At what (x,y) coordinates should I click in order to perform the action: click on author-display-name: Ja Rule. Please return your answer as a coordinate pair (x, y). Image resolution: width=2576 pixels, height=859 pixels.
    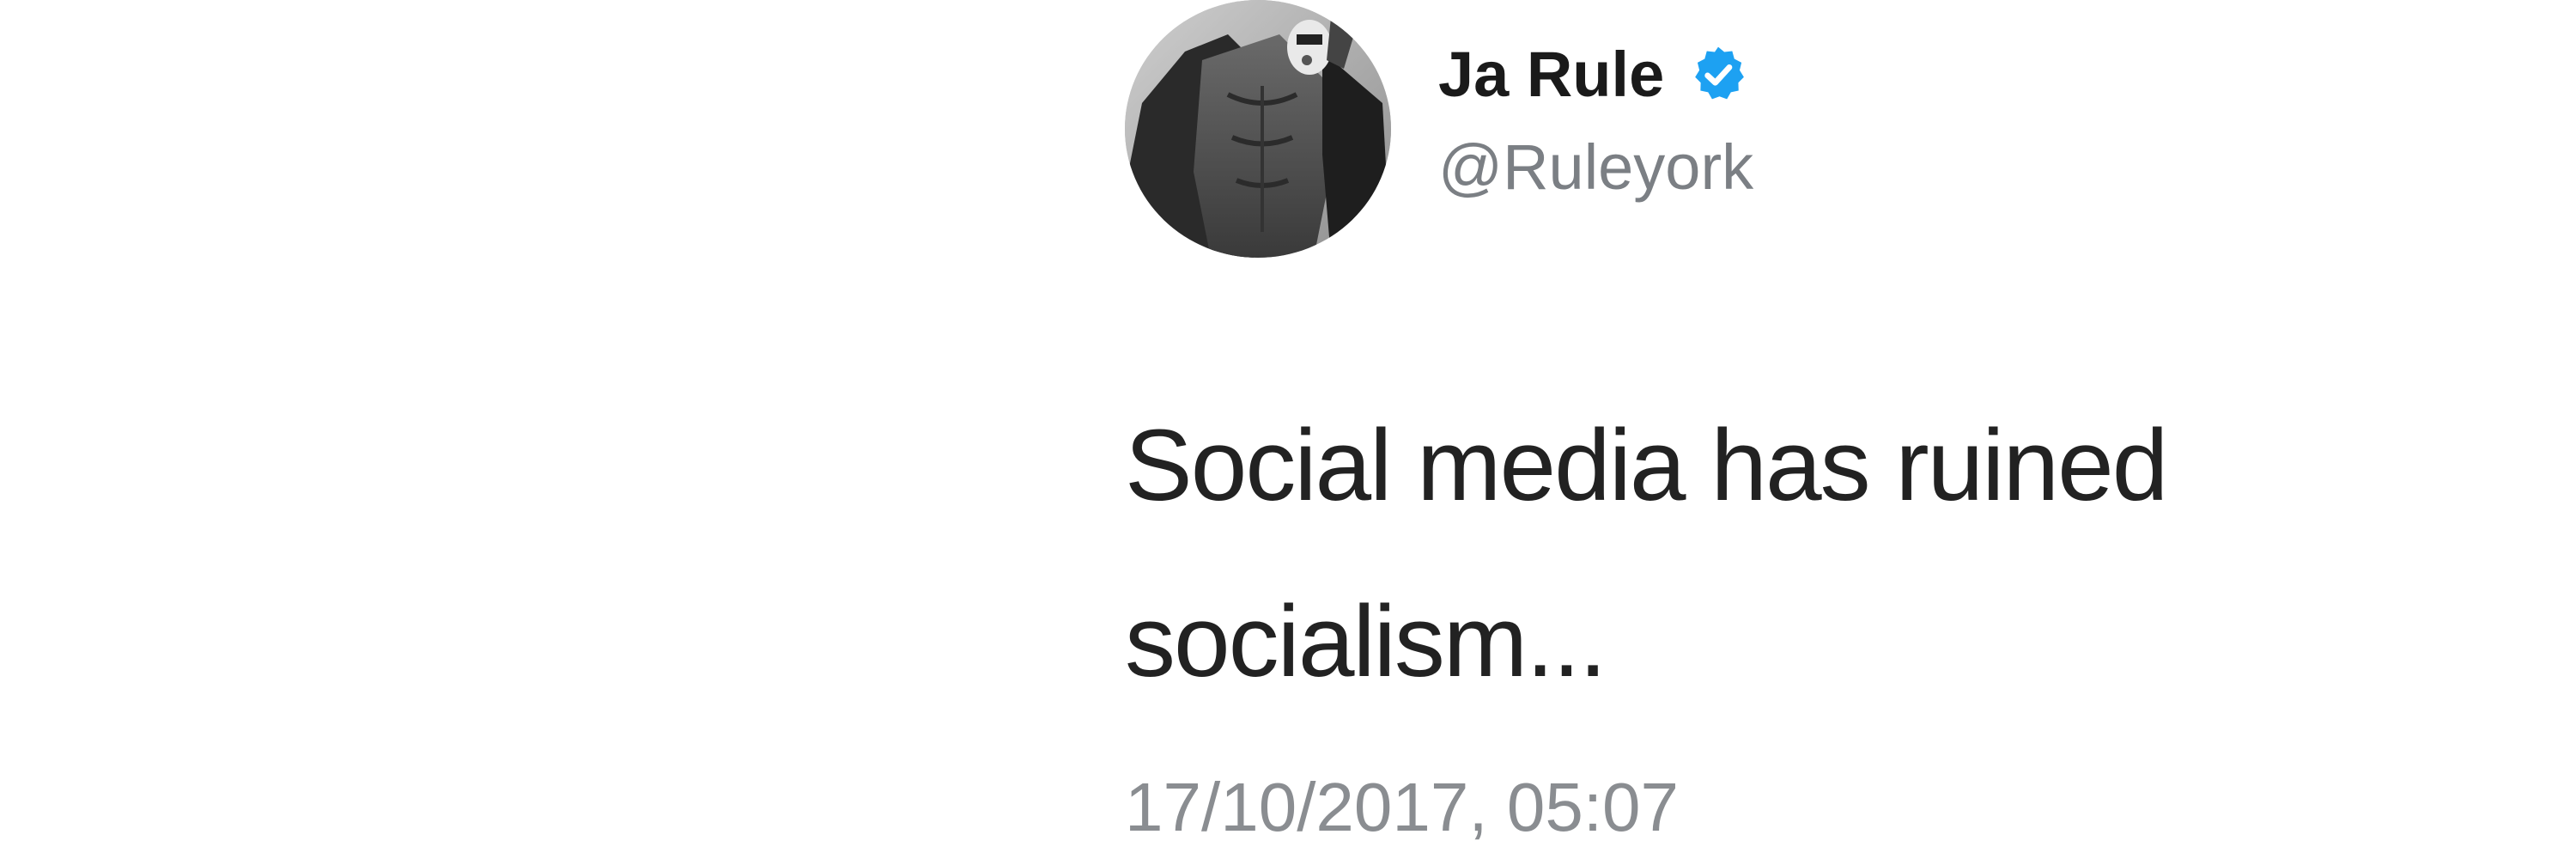
    Looking at the image, I should click on (1551, 74).